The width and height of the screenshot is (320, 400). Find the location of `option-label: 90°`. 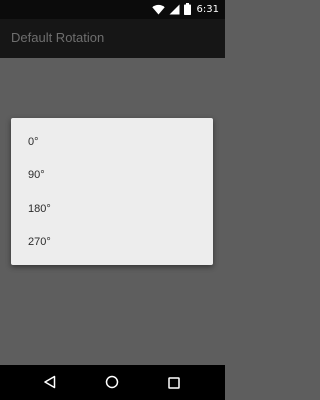

option-label: 90° is located at coordinates (36, 175).